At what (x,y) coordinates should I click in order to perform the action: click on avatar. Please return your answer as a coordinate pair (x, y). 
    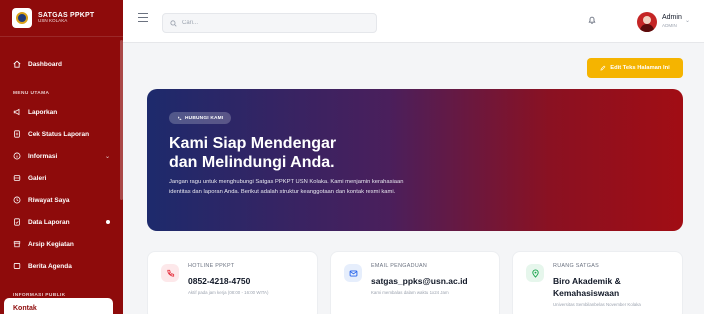
    Looking at the image, I should click on (647, 22).